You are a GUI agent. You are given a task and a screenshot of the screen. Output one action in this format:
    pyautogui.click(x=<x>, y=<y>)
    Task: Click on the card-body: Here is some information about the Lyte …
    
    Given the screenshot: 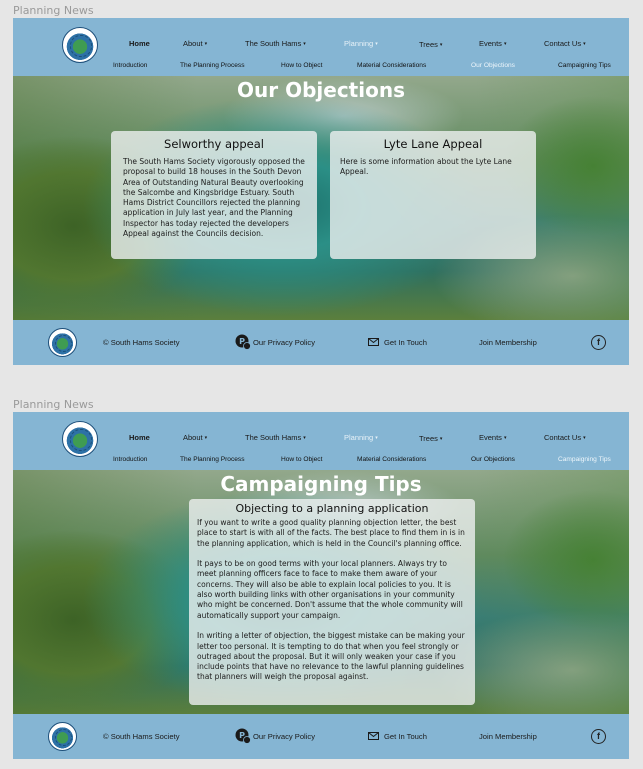 What is the action you would take?
    pyautogui.click(x=426, y=167)
    